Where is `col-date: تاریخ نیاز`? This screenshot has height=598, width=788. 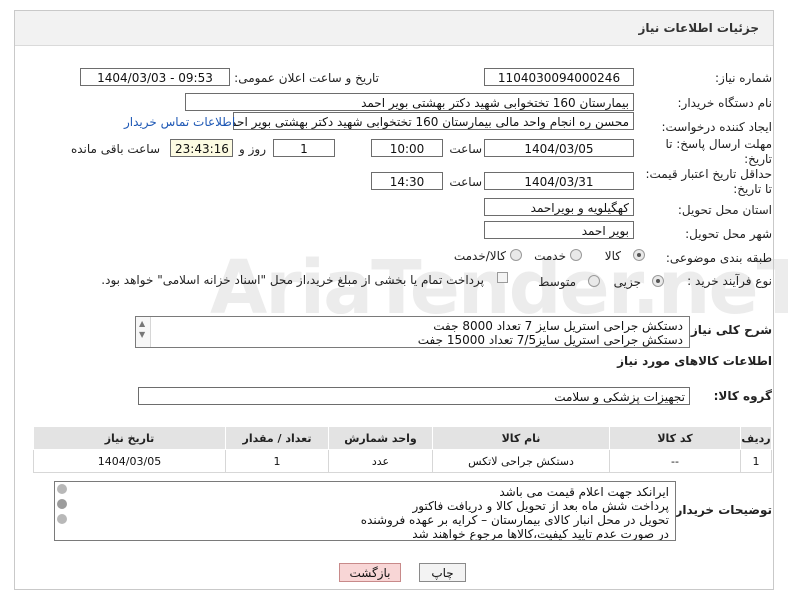
col-date: تاریخ نیاز is located at coordinates (129, 438).